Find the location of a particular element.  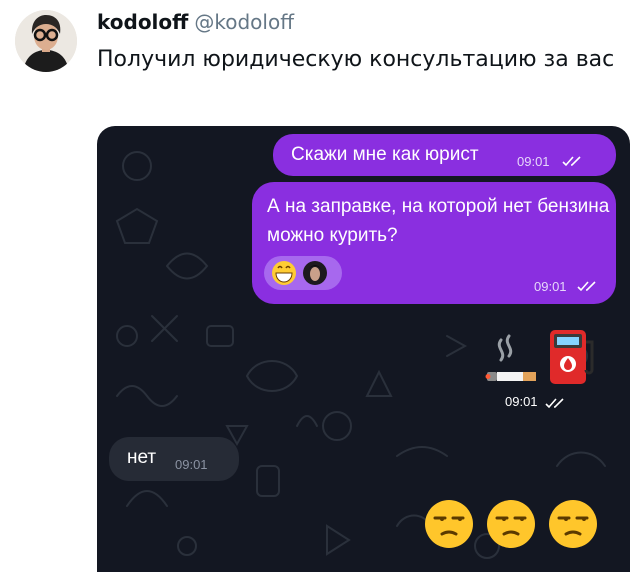

author-line: kodoloff @kodoloff is located at coordinates (195, 22).